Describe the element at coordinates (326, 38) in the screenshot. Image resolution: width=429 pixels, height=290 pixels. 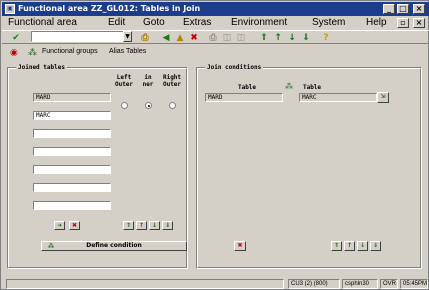
I see `help-icon: ?` at that location.